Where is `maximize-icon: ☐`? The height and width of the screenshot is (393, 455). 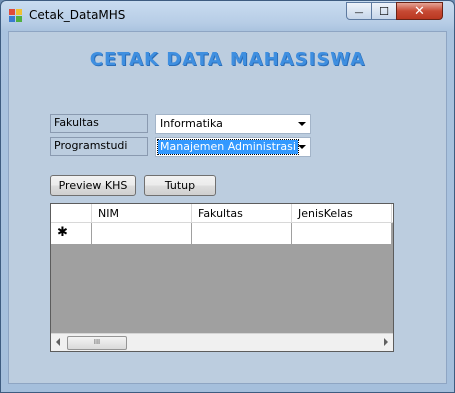 maximize-icon: ☐ is located at coordinates (384, 11).